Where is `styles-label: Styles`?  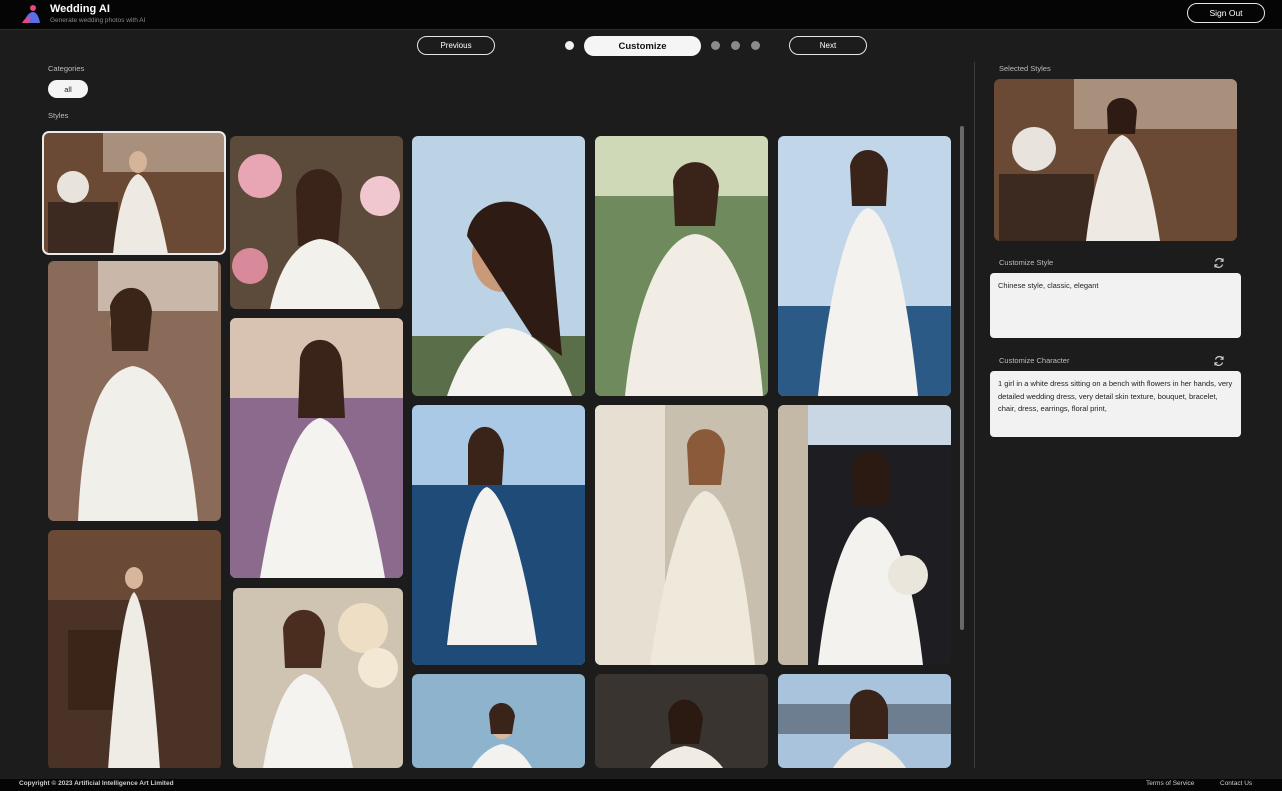 styles-label: Styles is located at coordinates (58, 115).